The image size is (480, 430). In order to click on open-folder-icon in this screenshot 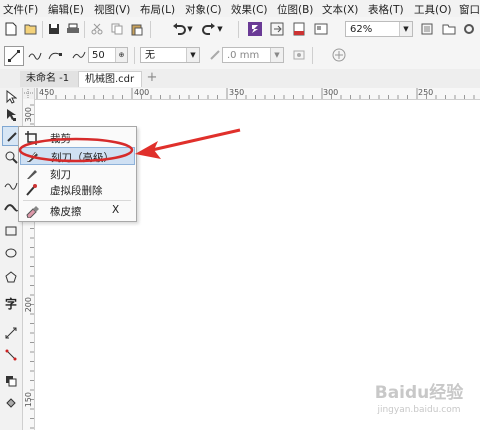, I will do `click(31, 29)`.